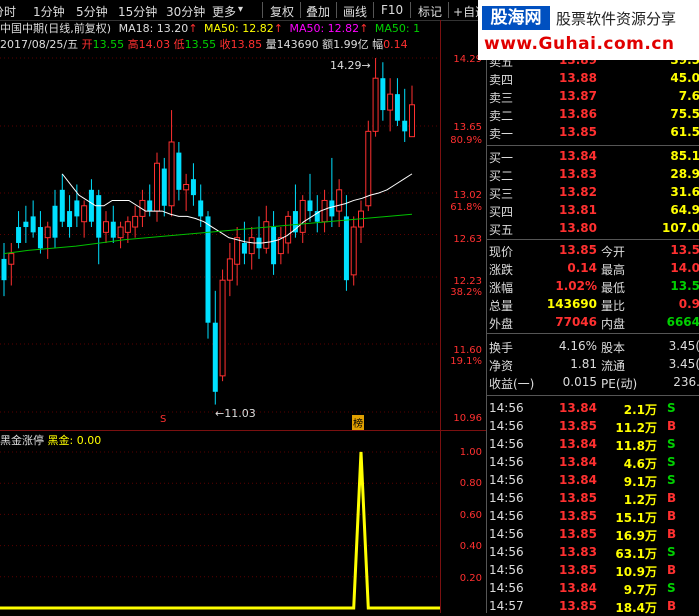 The height and width of the screenshot is (616, 699). What do you see at coordinates (593, 463) in the screenshot?
I see `tick-row: 14:56 13.84 4.6万 S` at bounding box center [593, 463].